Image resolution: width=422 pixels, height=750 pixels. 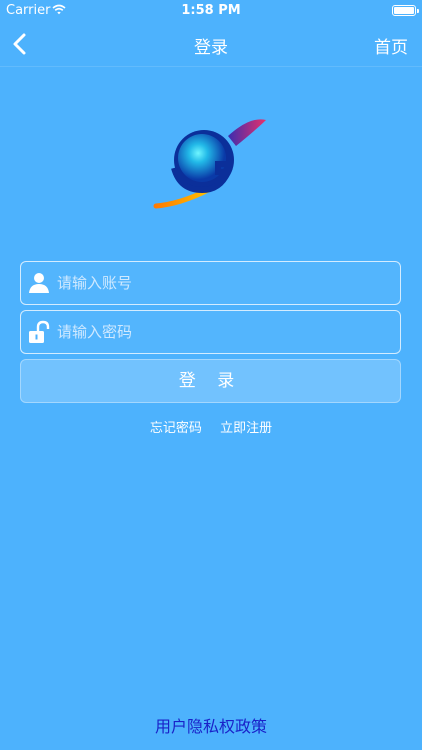 What do you see at coordinates (391, 45) in the screenshot?
I see `home-button: 首页` at bounding box center [391, 45].